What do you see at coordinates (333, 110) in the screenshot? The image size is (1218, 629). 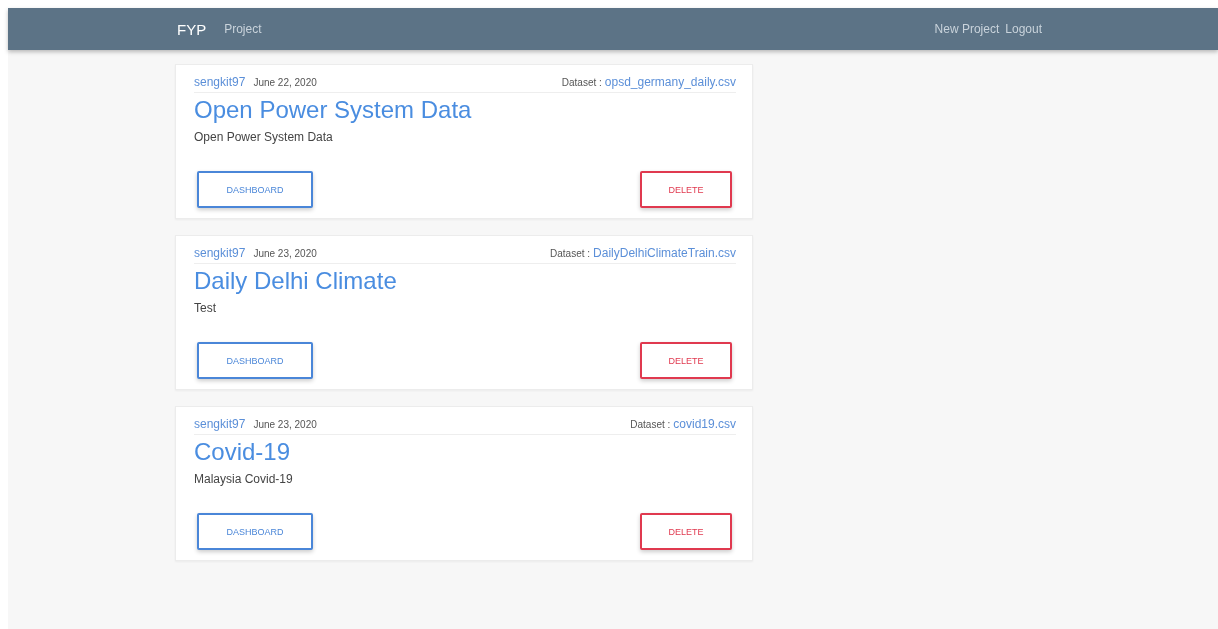 I see `project-title: Open Power System Data` at bounding box center [333, 110].